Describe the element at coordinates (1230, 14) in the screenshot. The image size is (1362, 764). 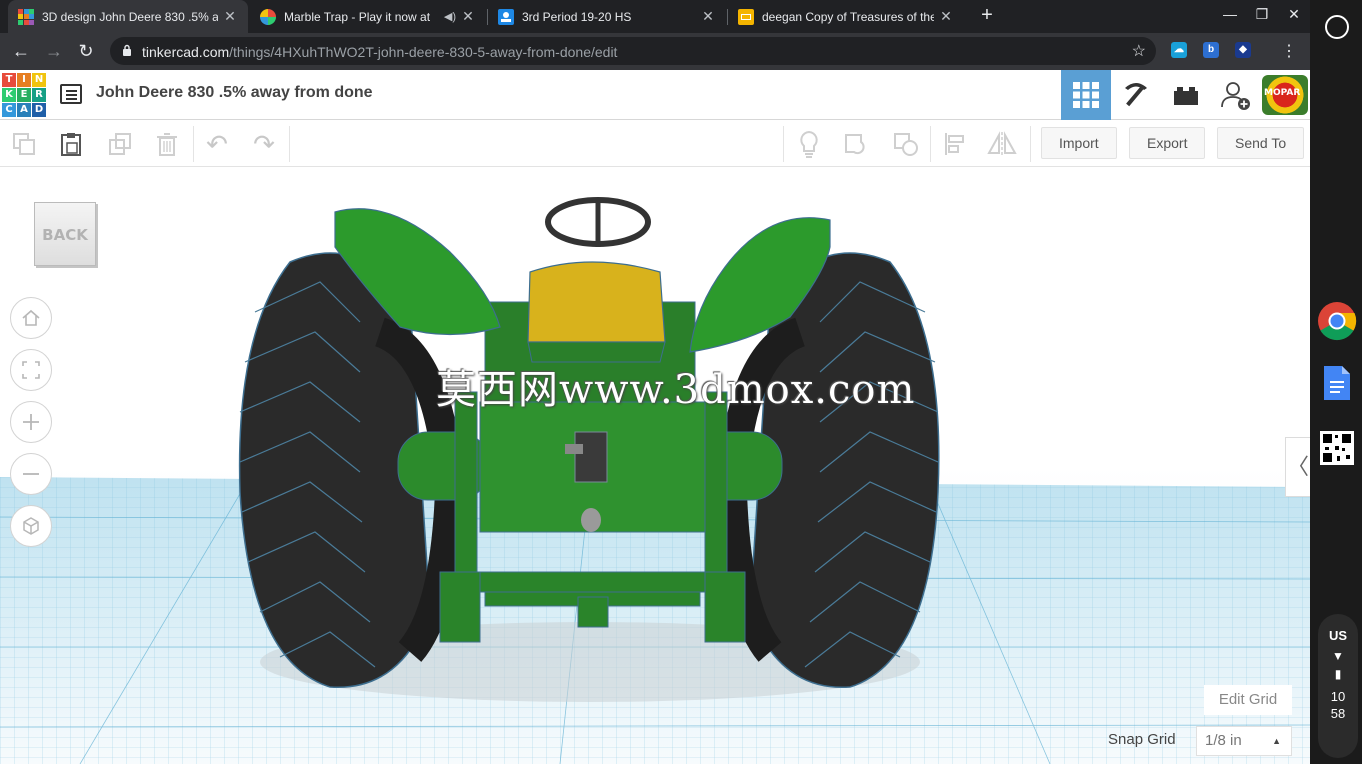
I see `minimize-icon: —` at that location.